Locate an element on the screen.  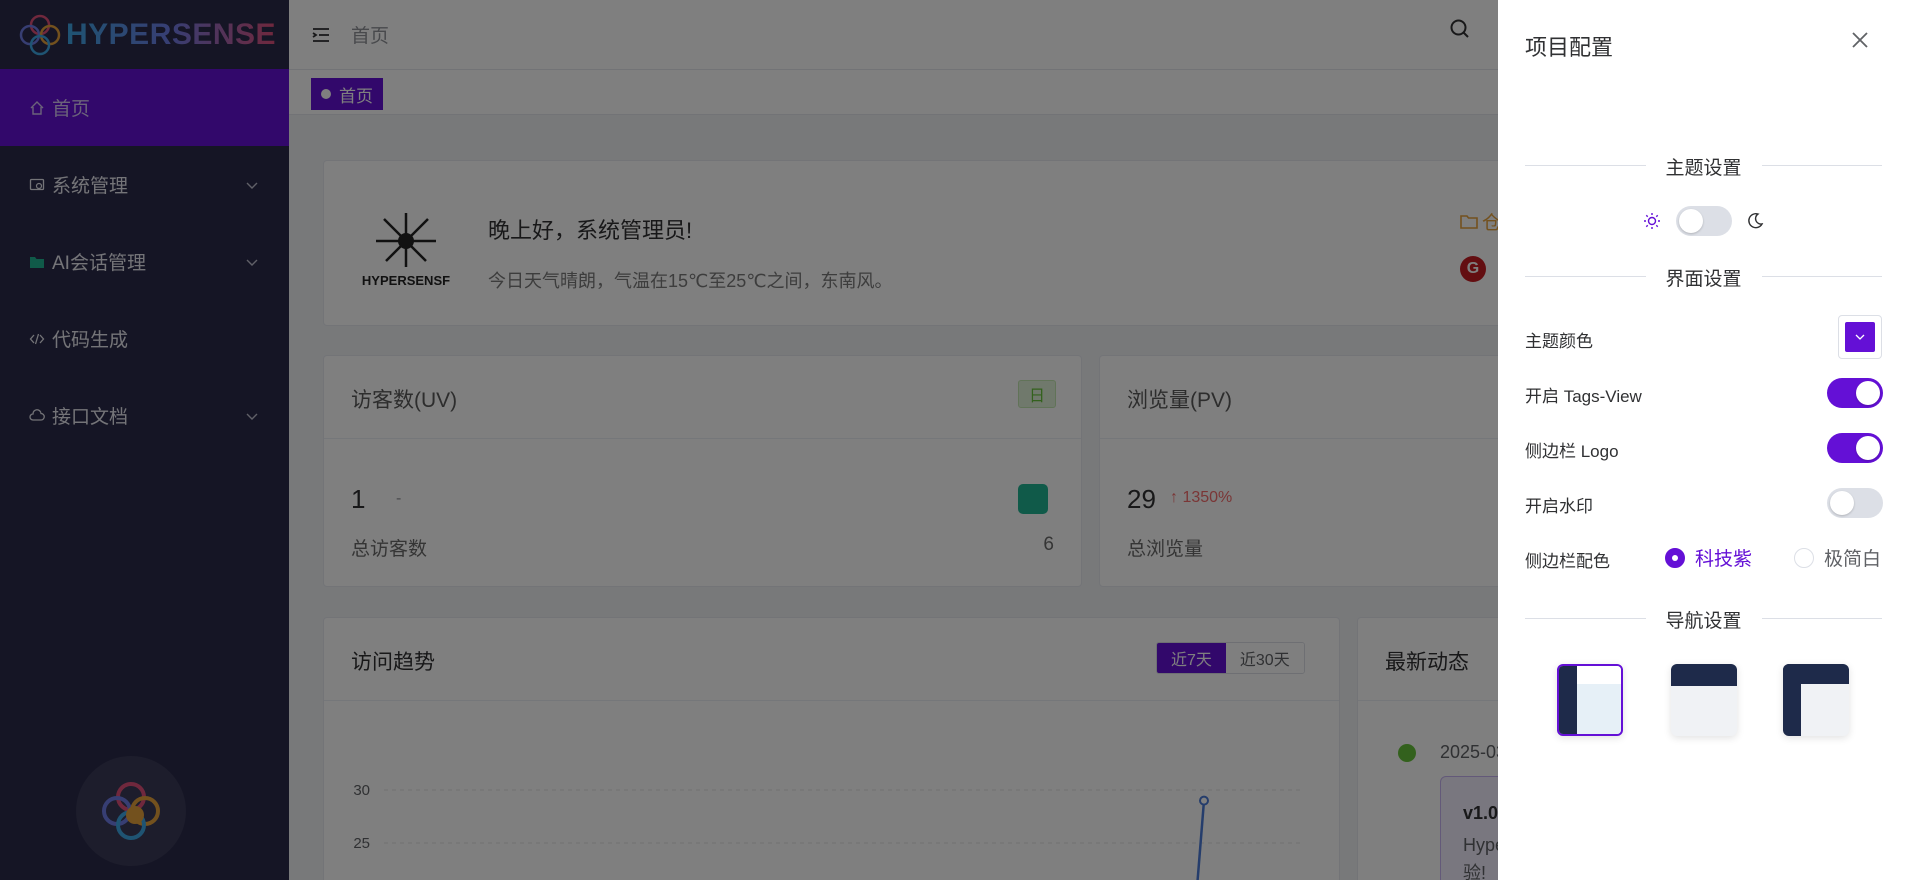
moon-icon is located at coordinates (1756, 220).